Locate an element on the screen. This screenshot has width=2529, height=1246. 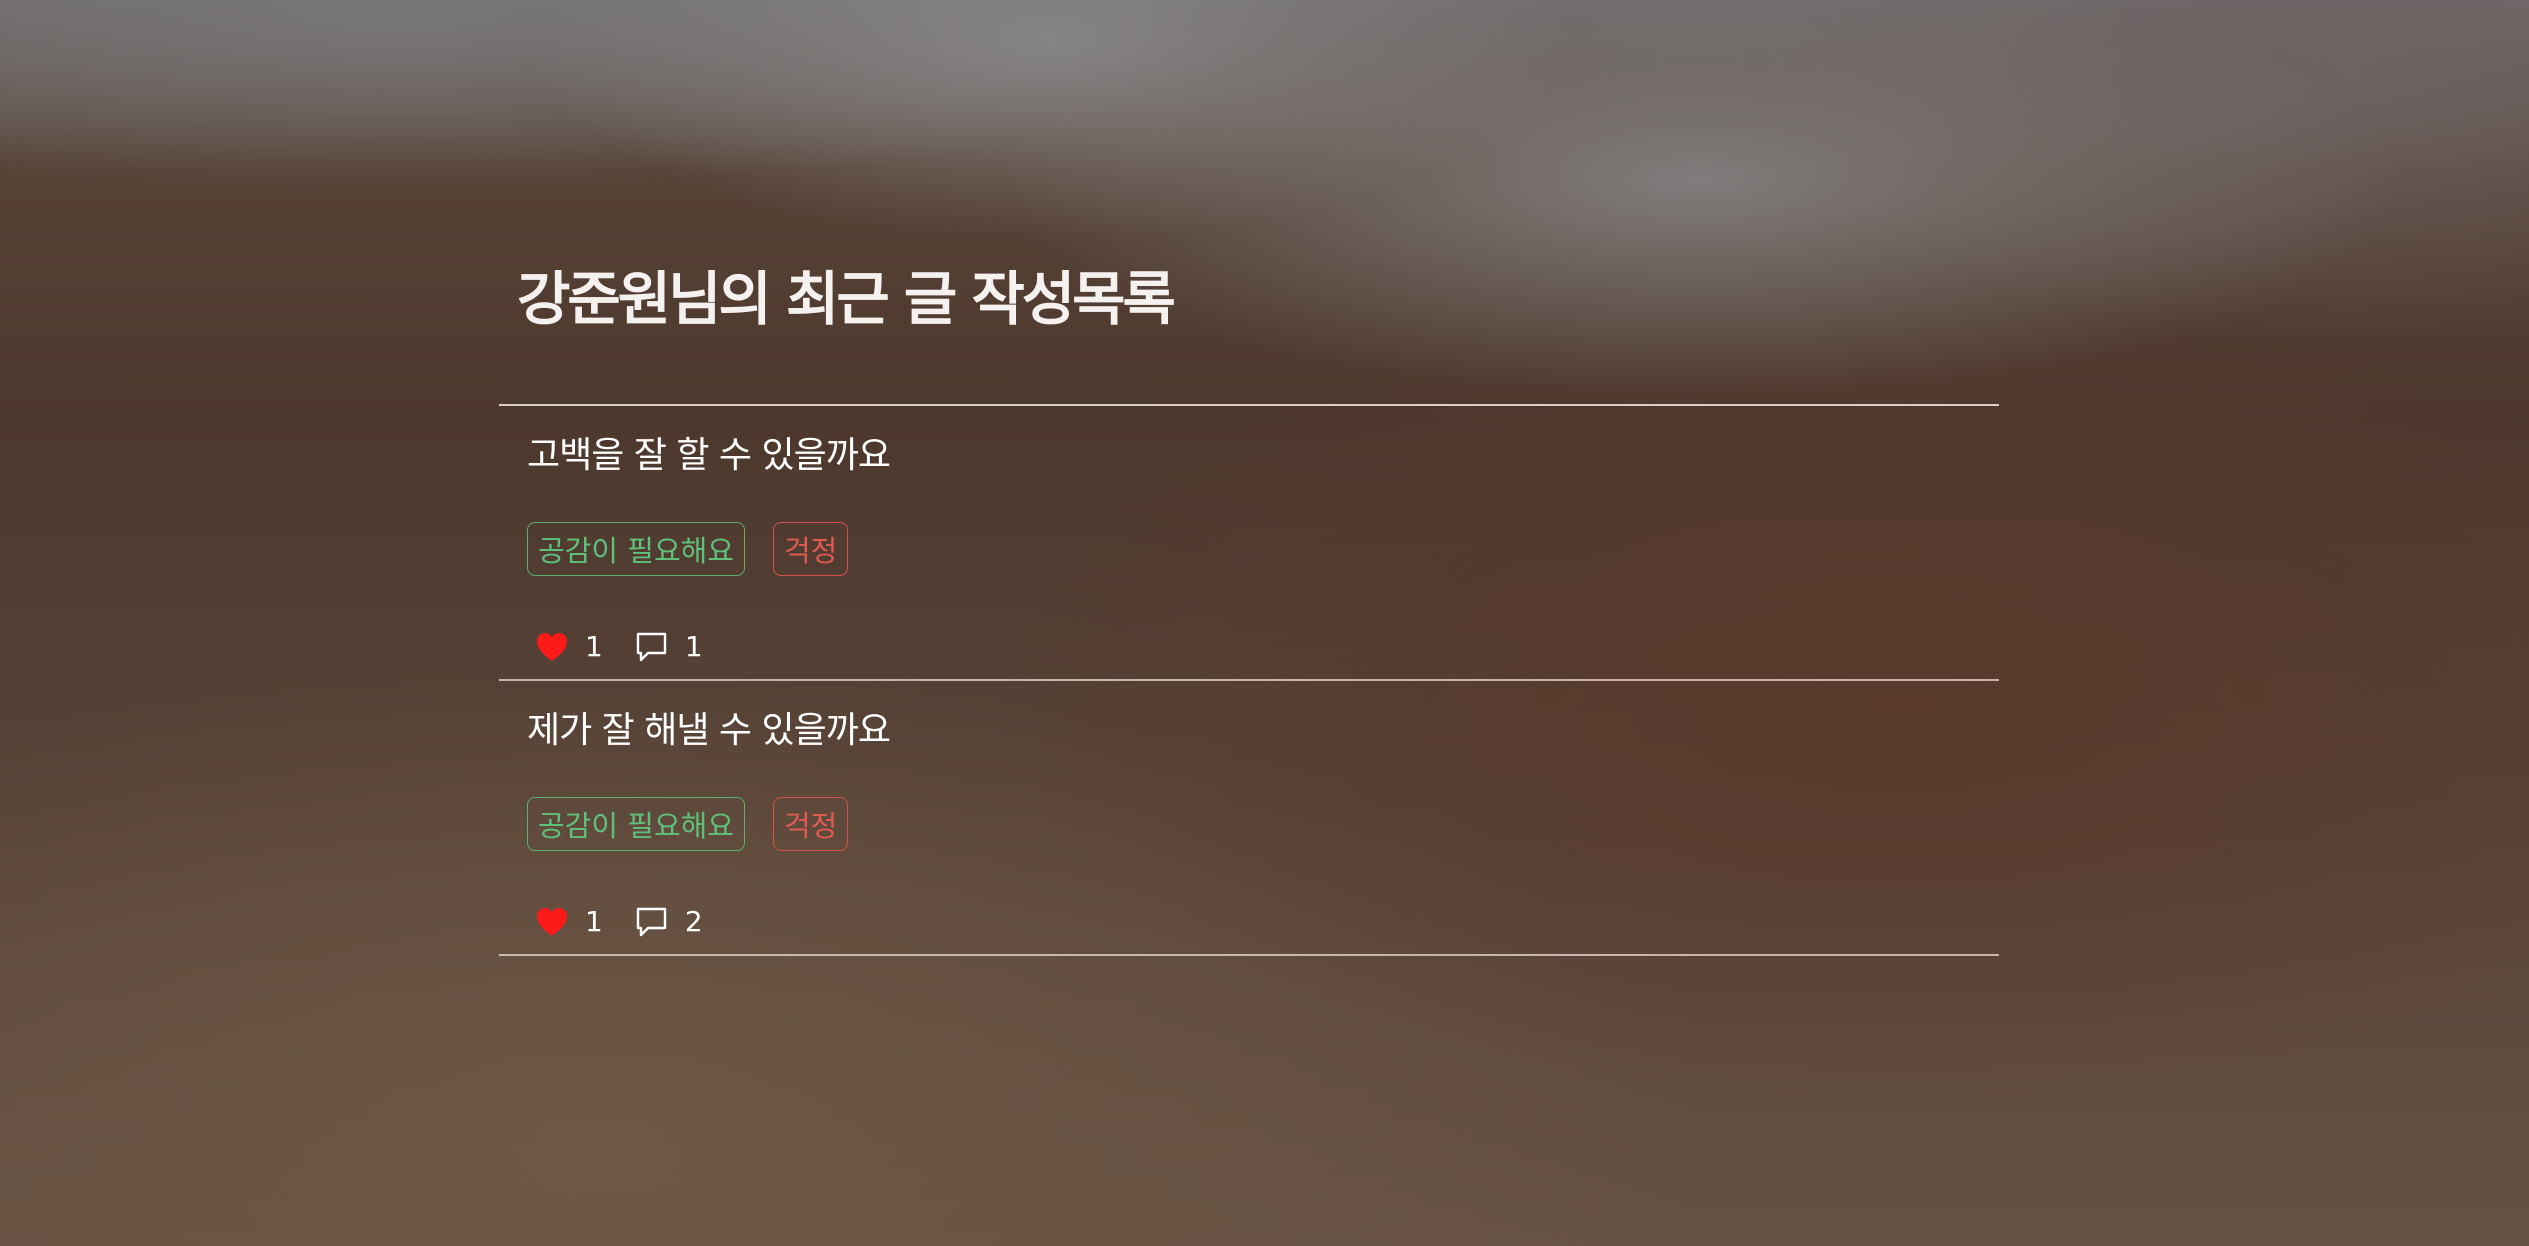
comment-button: 1 is located at coordinates (669, 646).